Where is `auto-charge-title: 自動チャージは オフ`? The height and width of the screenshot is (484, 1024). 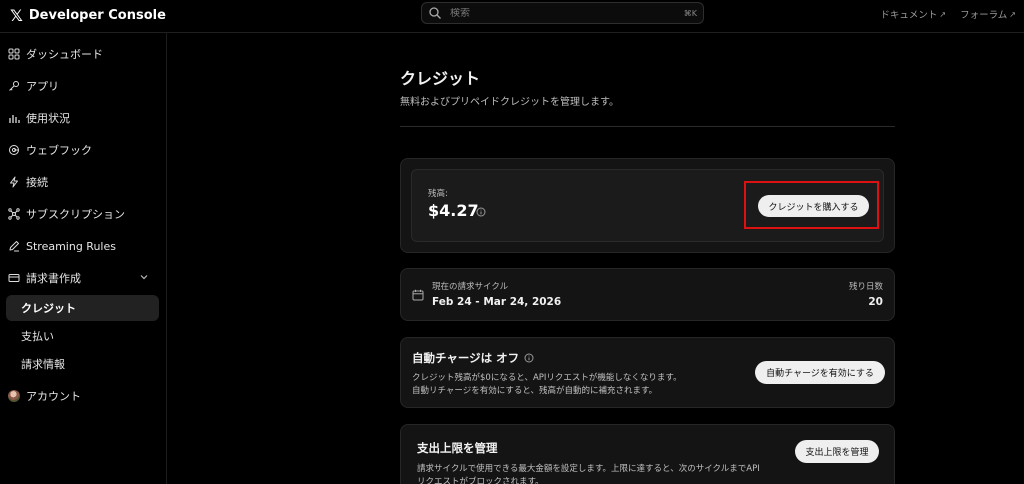 auto-charge-title: 自動チャージは オフ is located at coordinates (466, 358).